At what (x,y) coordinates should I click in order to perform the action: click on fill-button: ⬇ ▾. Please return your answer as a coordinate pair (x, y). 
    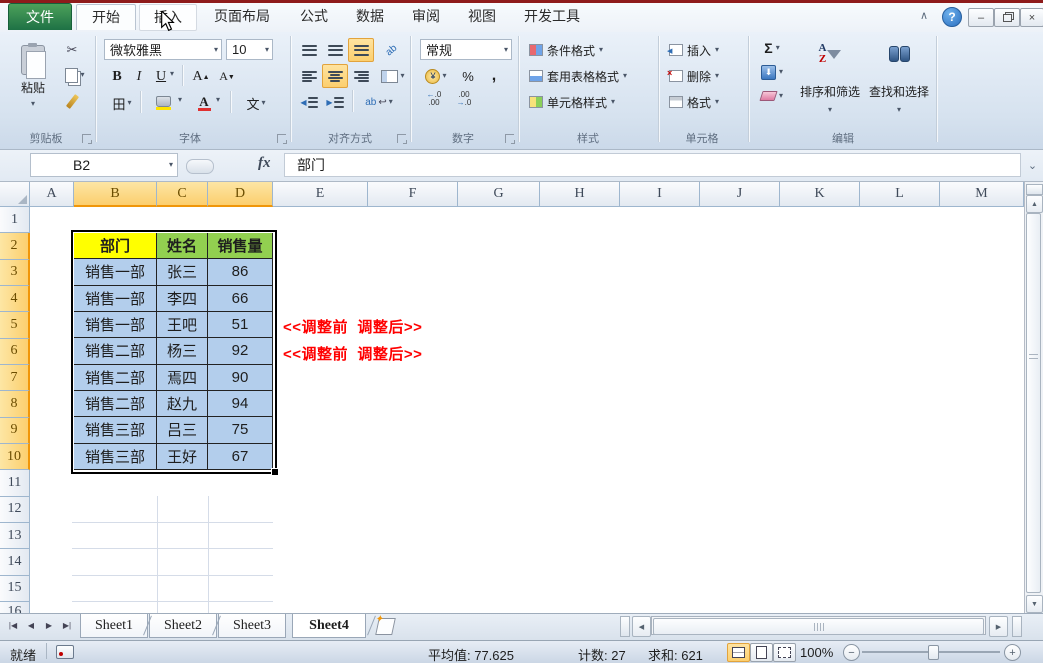
    Looking at the image, I should click on (772, 72).